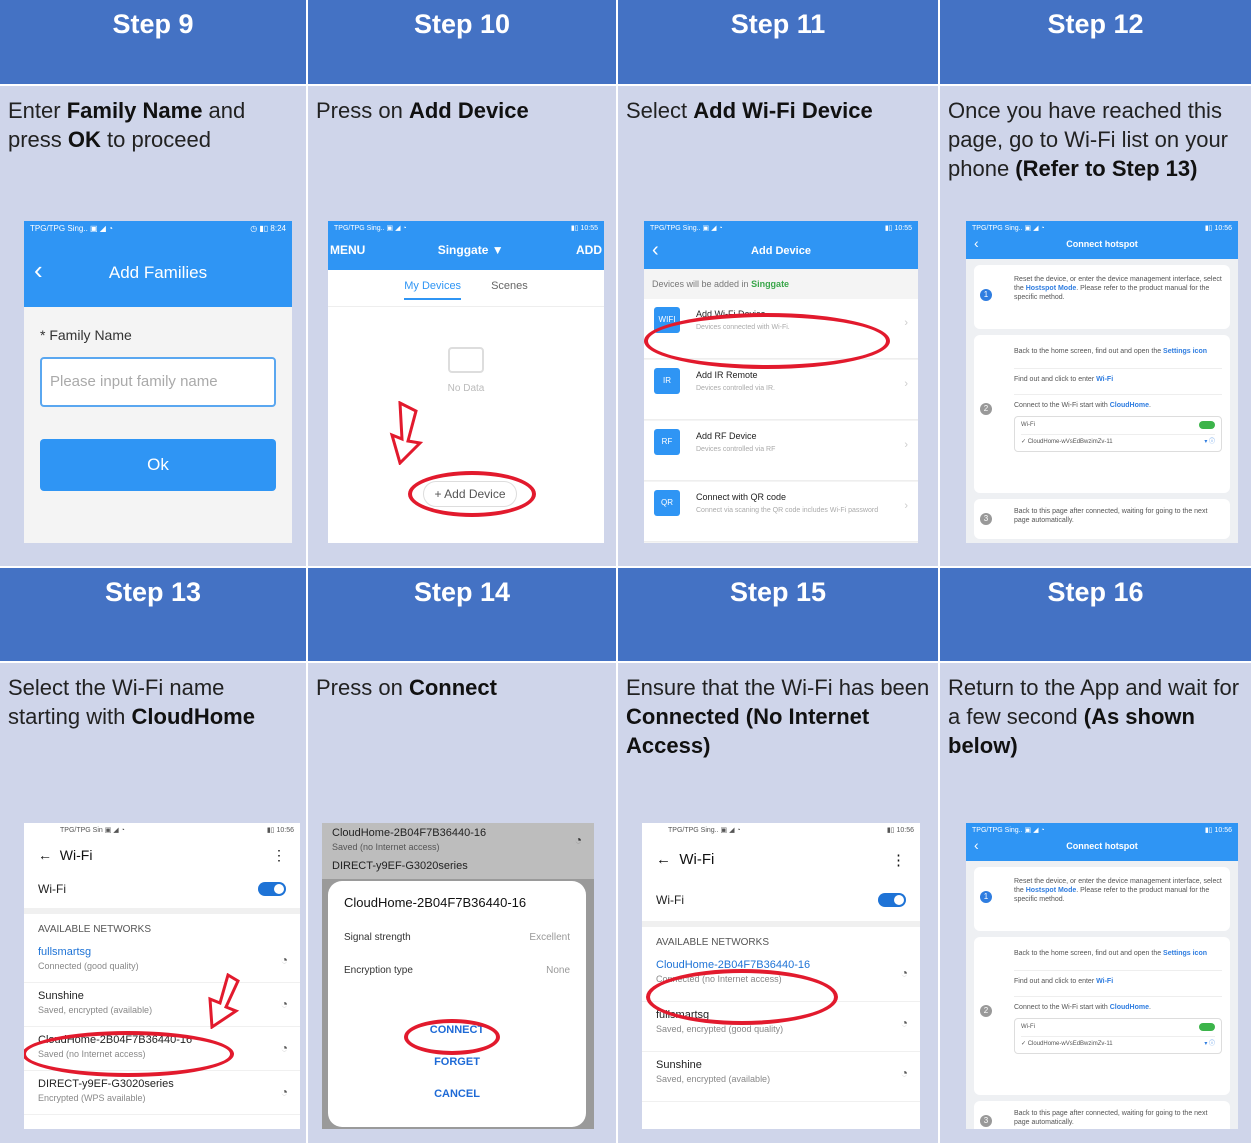  What do you see at coordinates (162, 961) in the screenshot?
I see `wifi-network-item: fullsmartsg Connected (good quality) ◔` at bounding box center [162, 961].